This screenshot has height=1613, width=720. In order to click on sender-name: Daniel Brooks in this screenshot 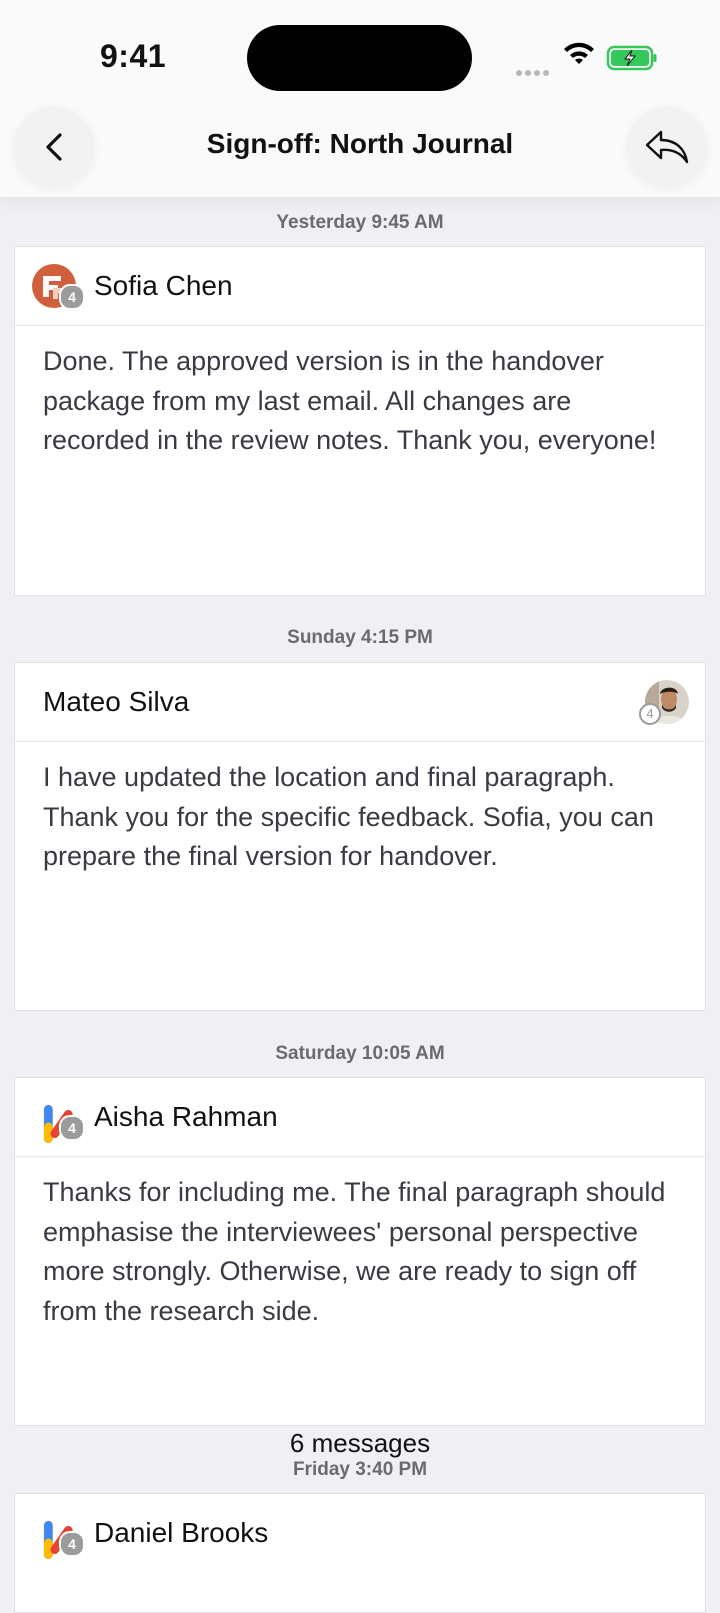, I will do `click(181, 1532)`.